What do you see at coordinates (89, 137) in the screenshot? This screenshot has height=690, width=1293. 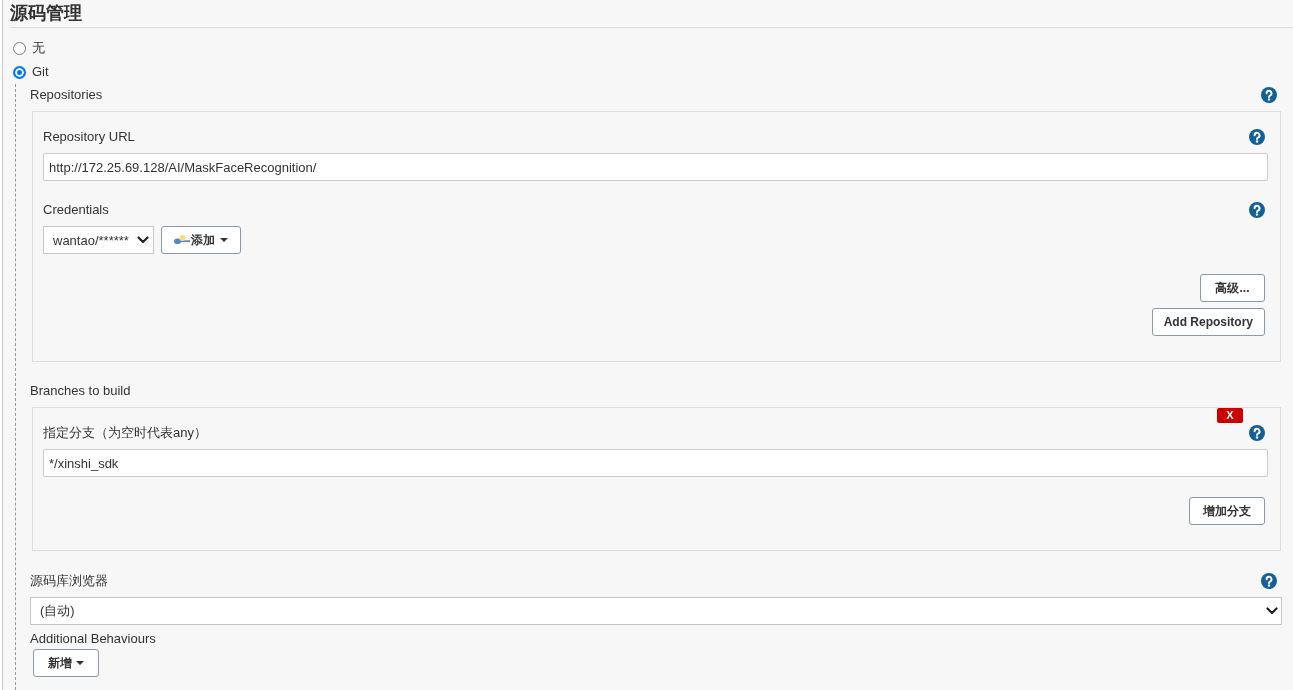 I see `field-label: Repository URL` at bounding box center [89, 137].